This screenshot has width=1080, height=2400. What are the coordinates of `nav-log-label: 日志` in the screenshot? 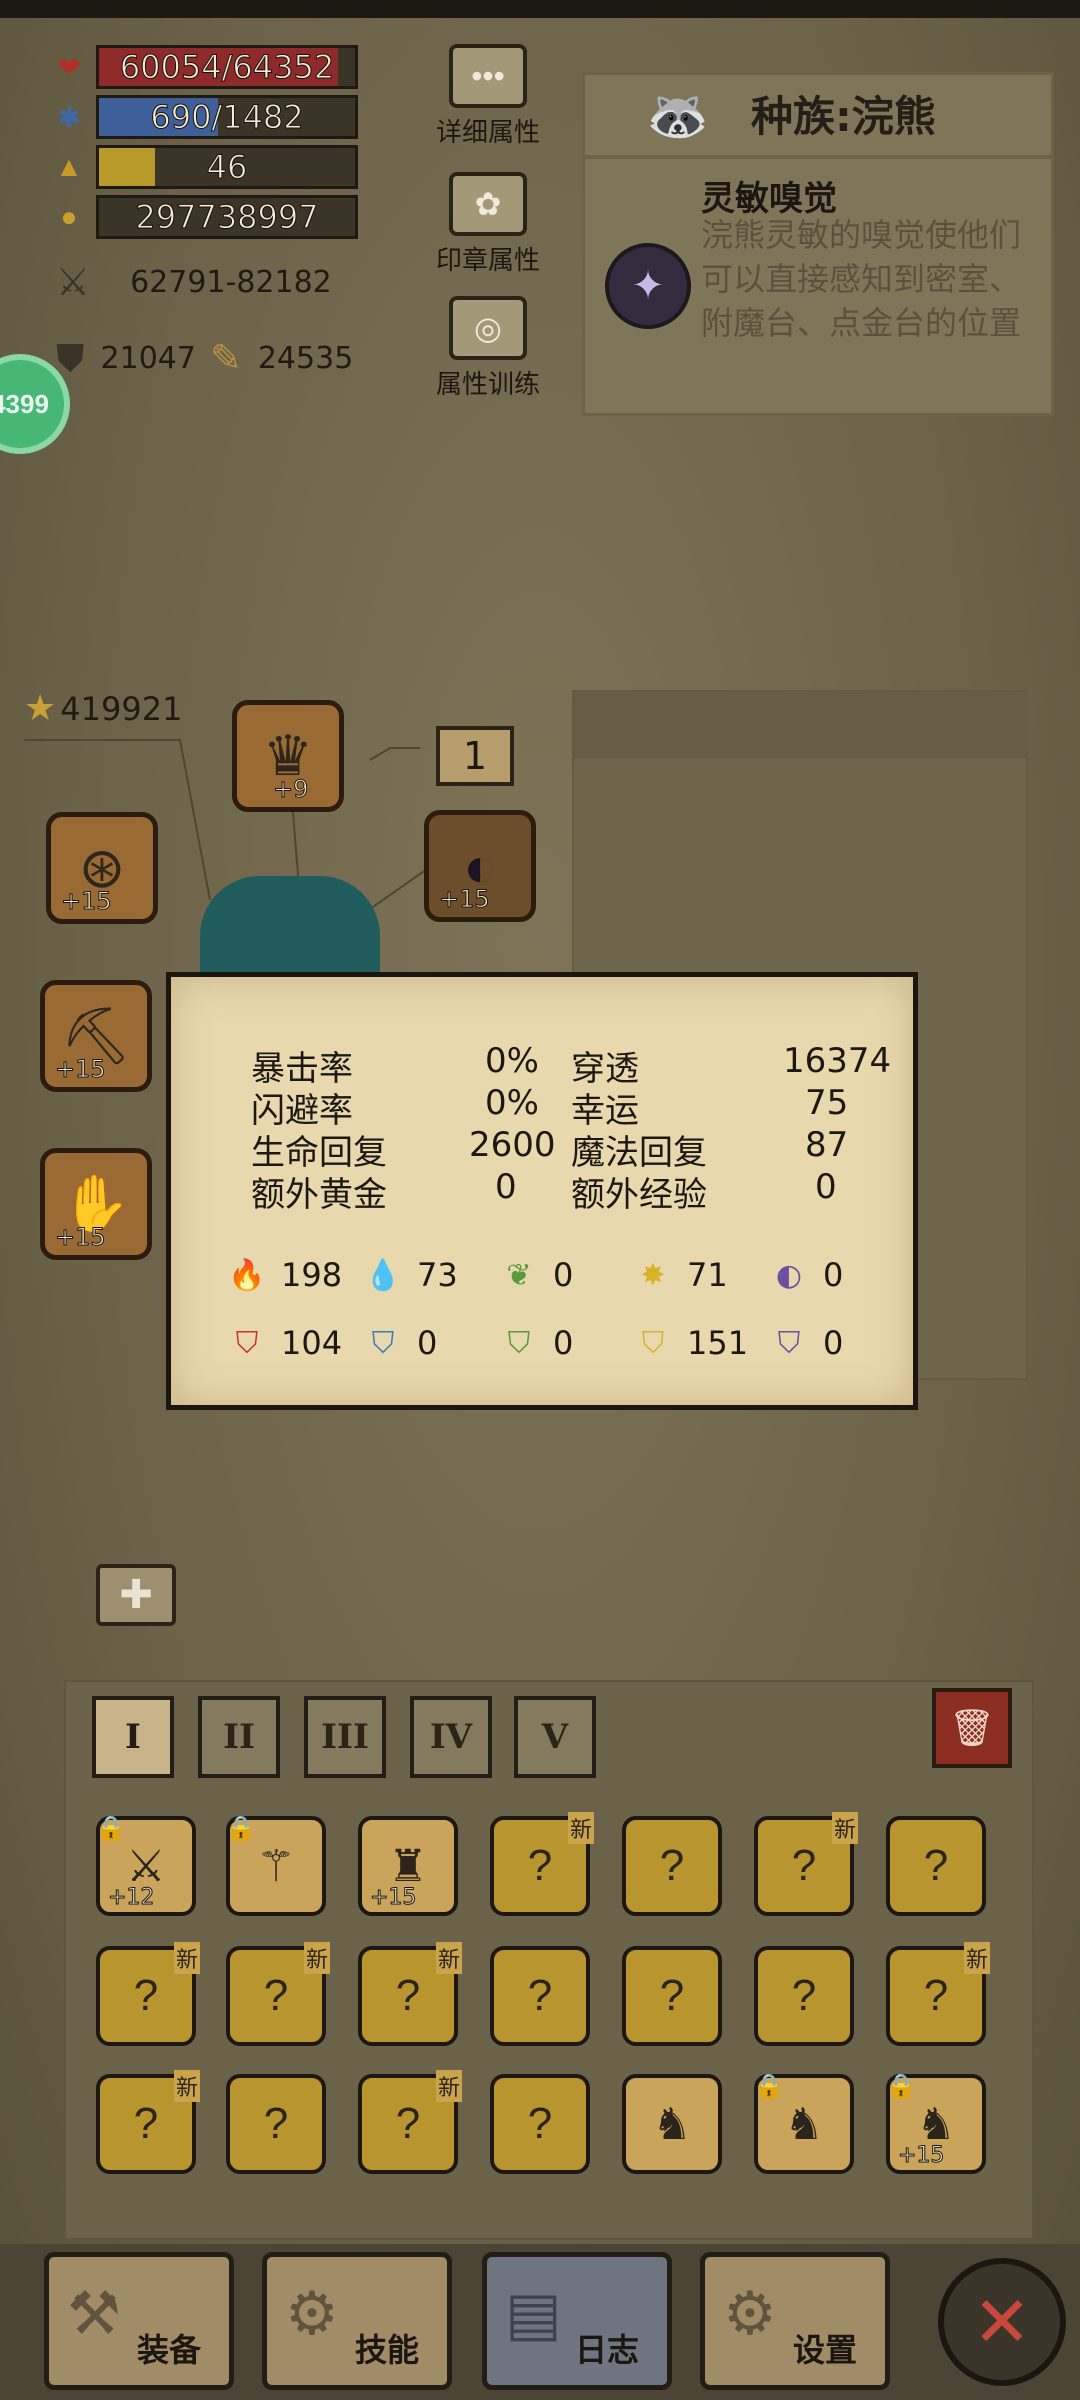 It's located at (606, 2350).